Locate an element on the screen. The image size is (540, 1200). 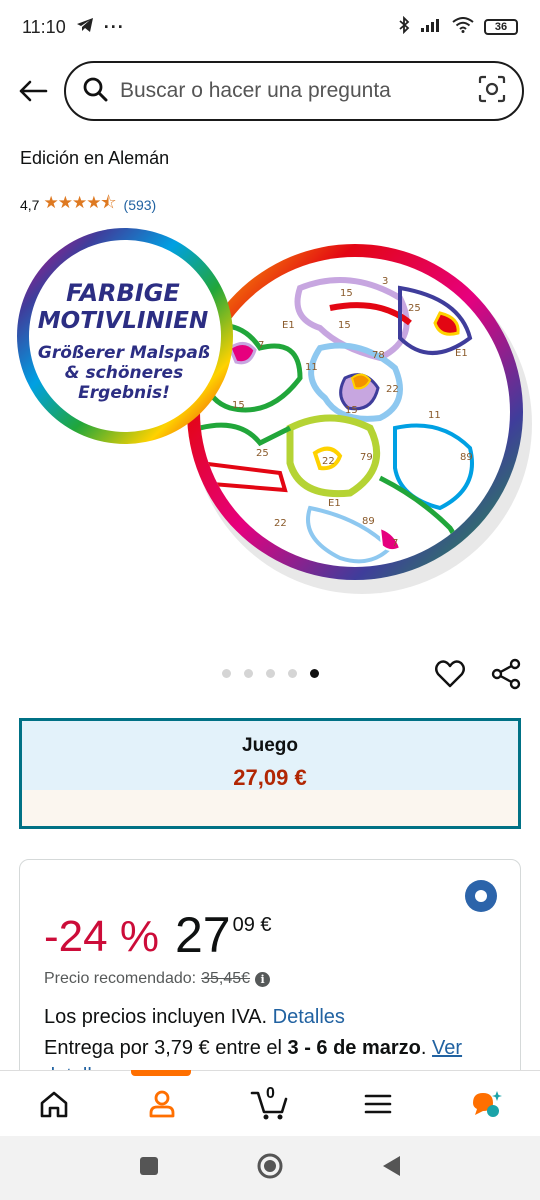
more-dots-icon: ··· is located at coordinates (114, 26).